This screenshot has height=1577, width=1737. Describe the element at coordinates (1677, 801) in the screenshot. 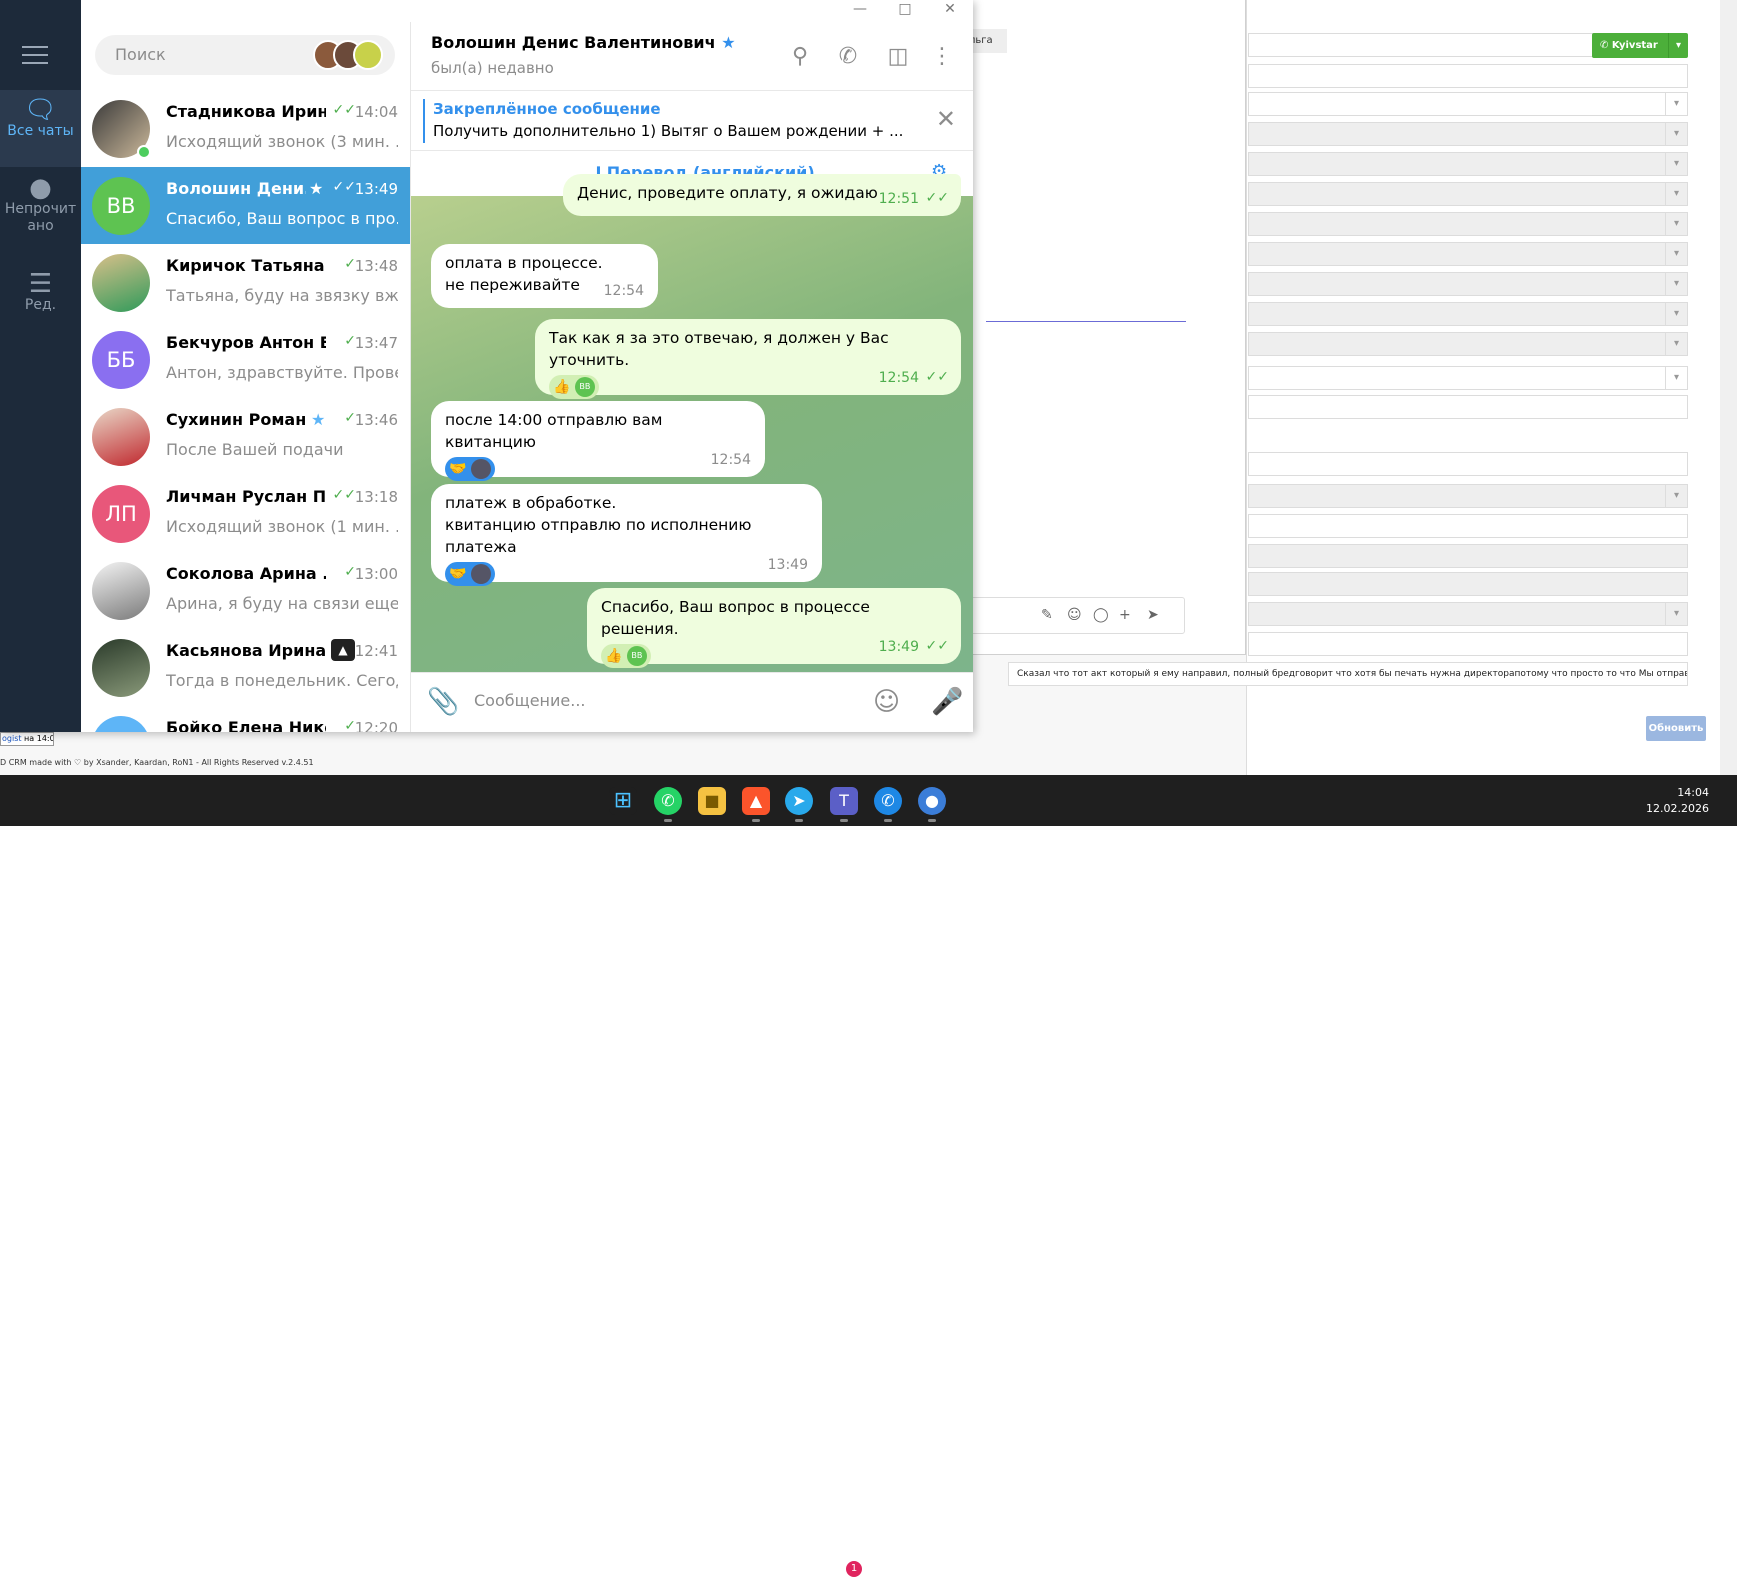

I see `system-clock: 14:04 12.02.2026` at that location.